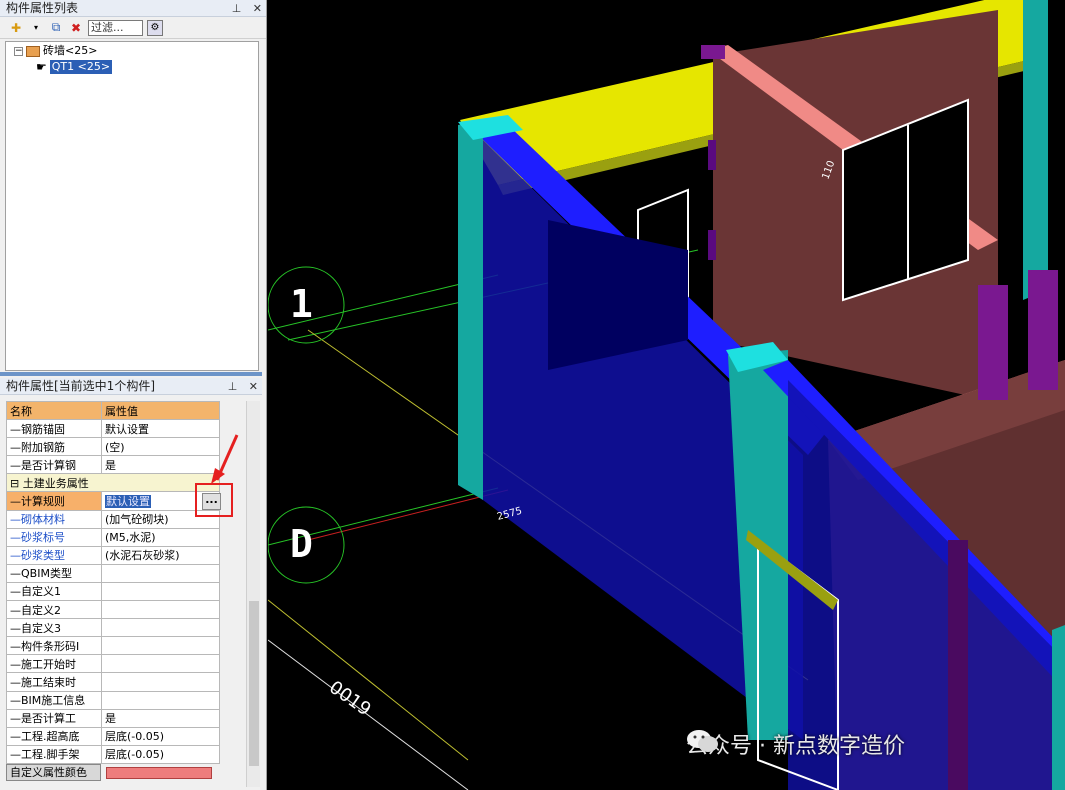  I want to click on table-row: —施工开始时, so click(113, 664).